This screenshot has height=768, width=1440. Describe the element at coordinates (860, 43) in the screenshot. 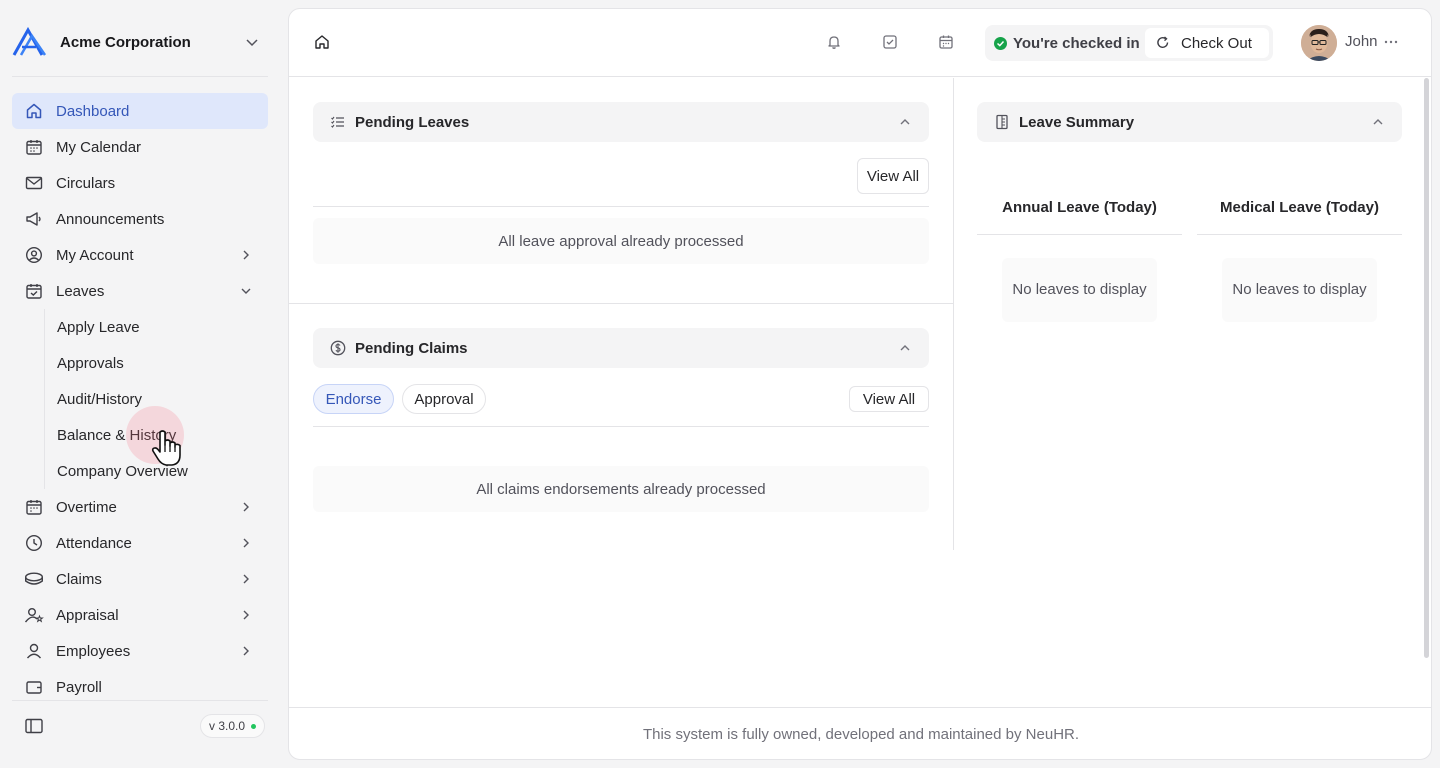

I see `top-bar: You're checked in Check Out John` at that location.